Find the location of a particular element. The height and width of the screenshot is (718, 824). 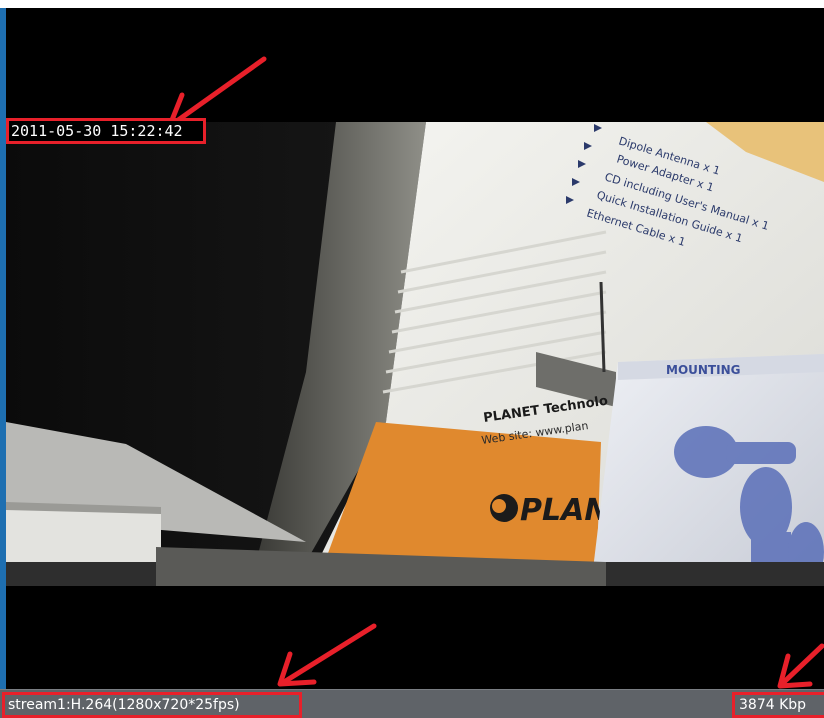

video-timestamp: 2011-05-30 15:22:42 is located at coordinates (106, 131).